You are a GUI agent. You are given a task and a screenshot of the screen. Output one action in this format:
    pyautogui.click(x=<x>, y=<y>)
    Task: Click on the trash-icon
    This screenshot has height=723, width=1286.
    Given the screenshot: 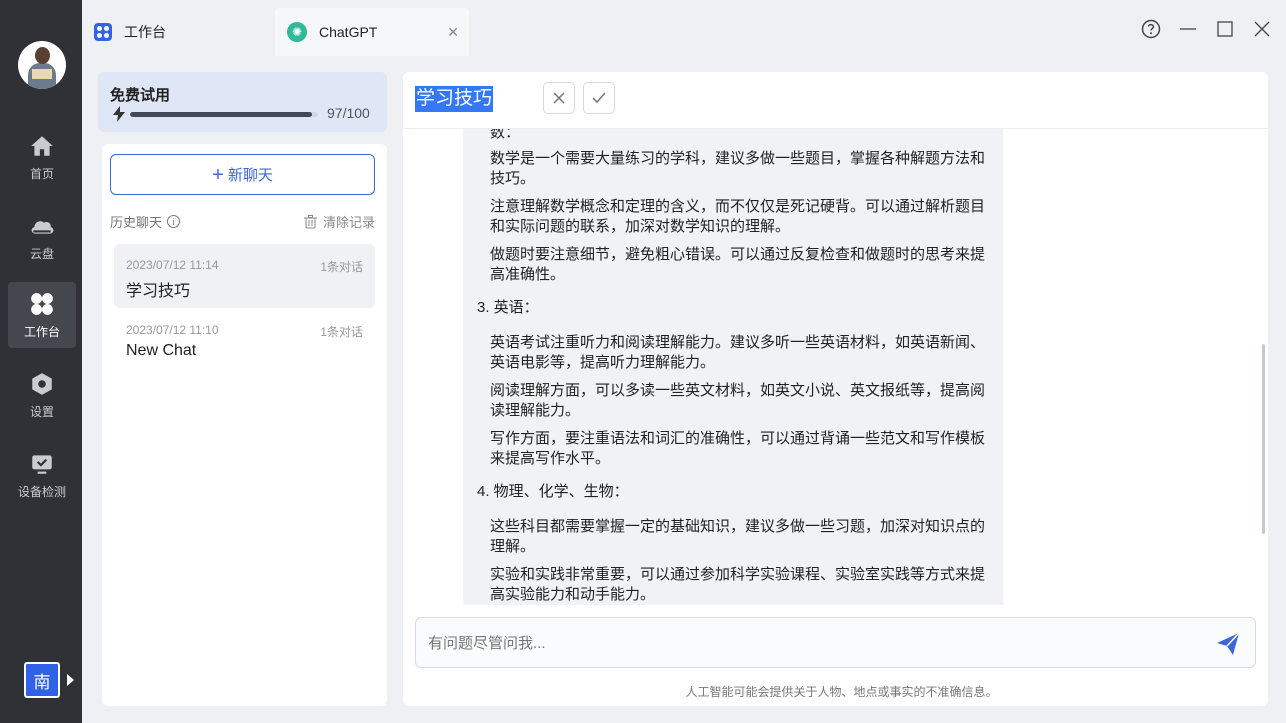 What is the action you would take?
    pyautogui.click(x=310, y=221)
    